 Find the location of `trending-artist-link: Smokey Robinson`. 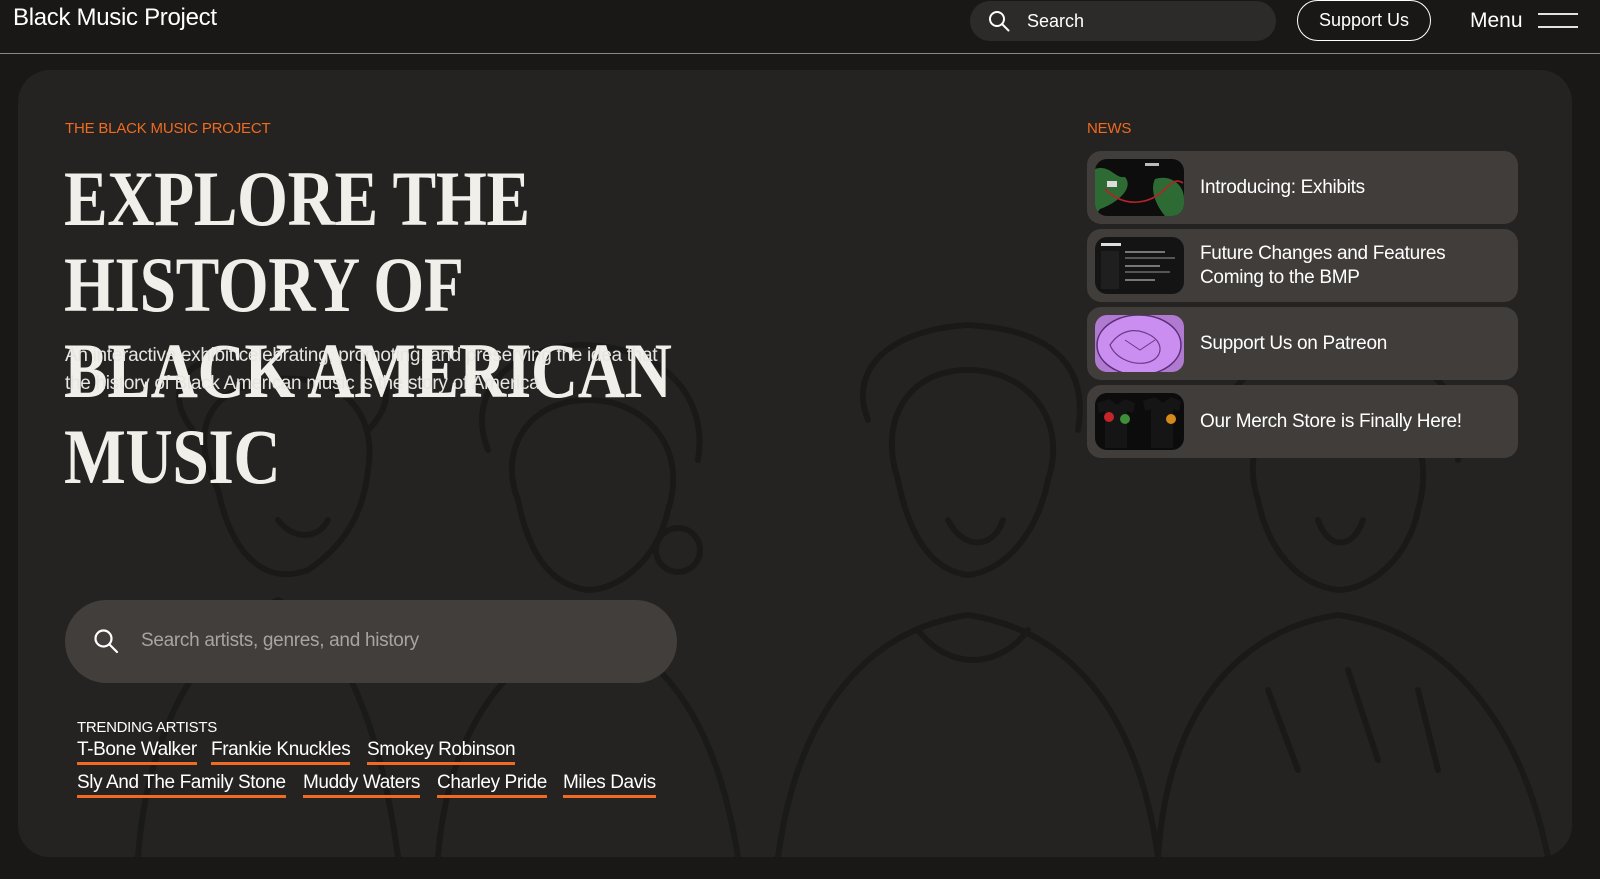

trending-artist-link: Smokey Robinson is located at coordinates (441, 751).